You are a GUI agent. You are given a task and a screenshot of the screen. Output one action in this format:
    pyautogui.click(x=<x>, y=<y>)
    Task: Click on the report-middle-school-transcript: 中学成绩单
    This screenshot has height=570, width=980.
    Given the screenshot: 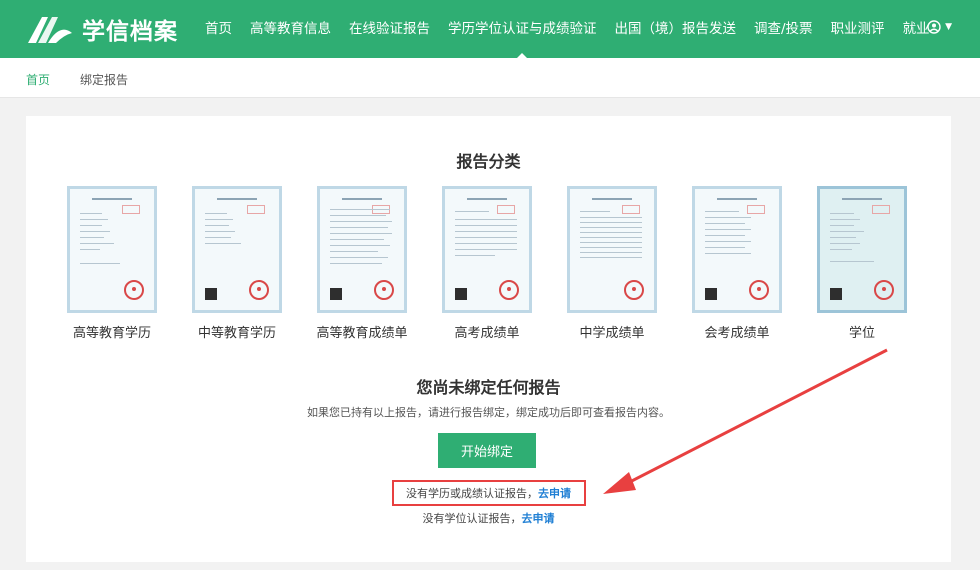 What is the action you would take?
    pyautogui.click(x=612, y=263)
    